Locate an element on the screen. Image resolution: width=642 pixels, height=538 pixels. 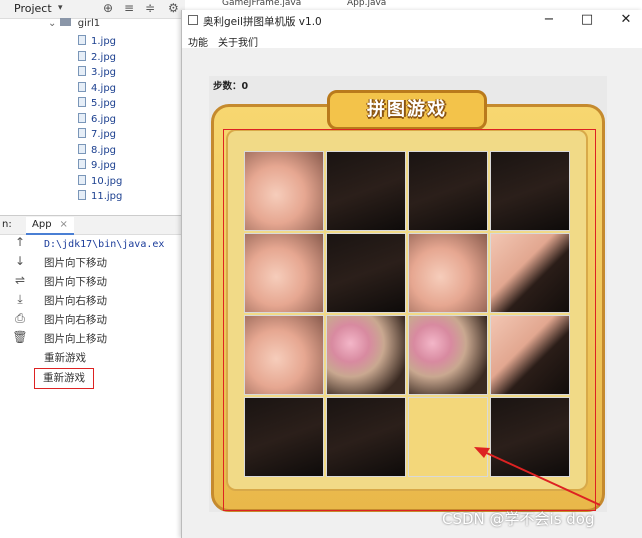
annotation-arrow is located at coordinates (537, 476).